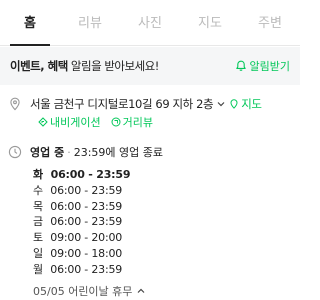 The height and width of the screenshot is (300, 320). I want to click on banner-text-bold: 이벤트, 혜택, so click(39, 66).